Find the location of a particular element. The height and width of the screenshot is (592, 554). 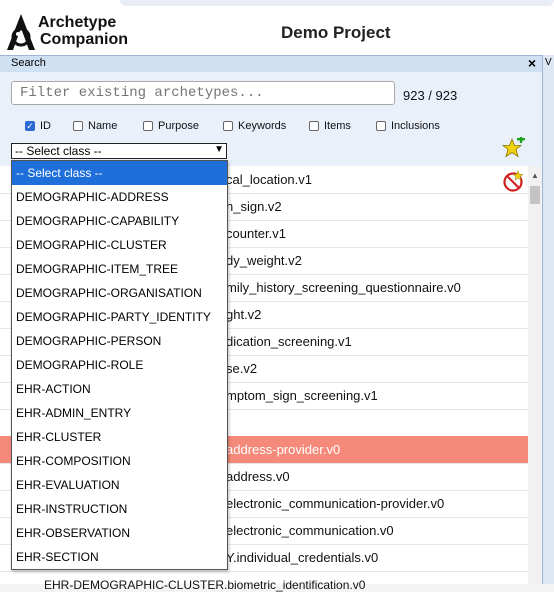

close-icon: × is located at coordinates (532, 63).